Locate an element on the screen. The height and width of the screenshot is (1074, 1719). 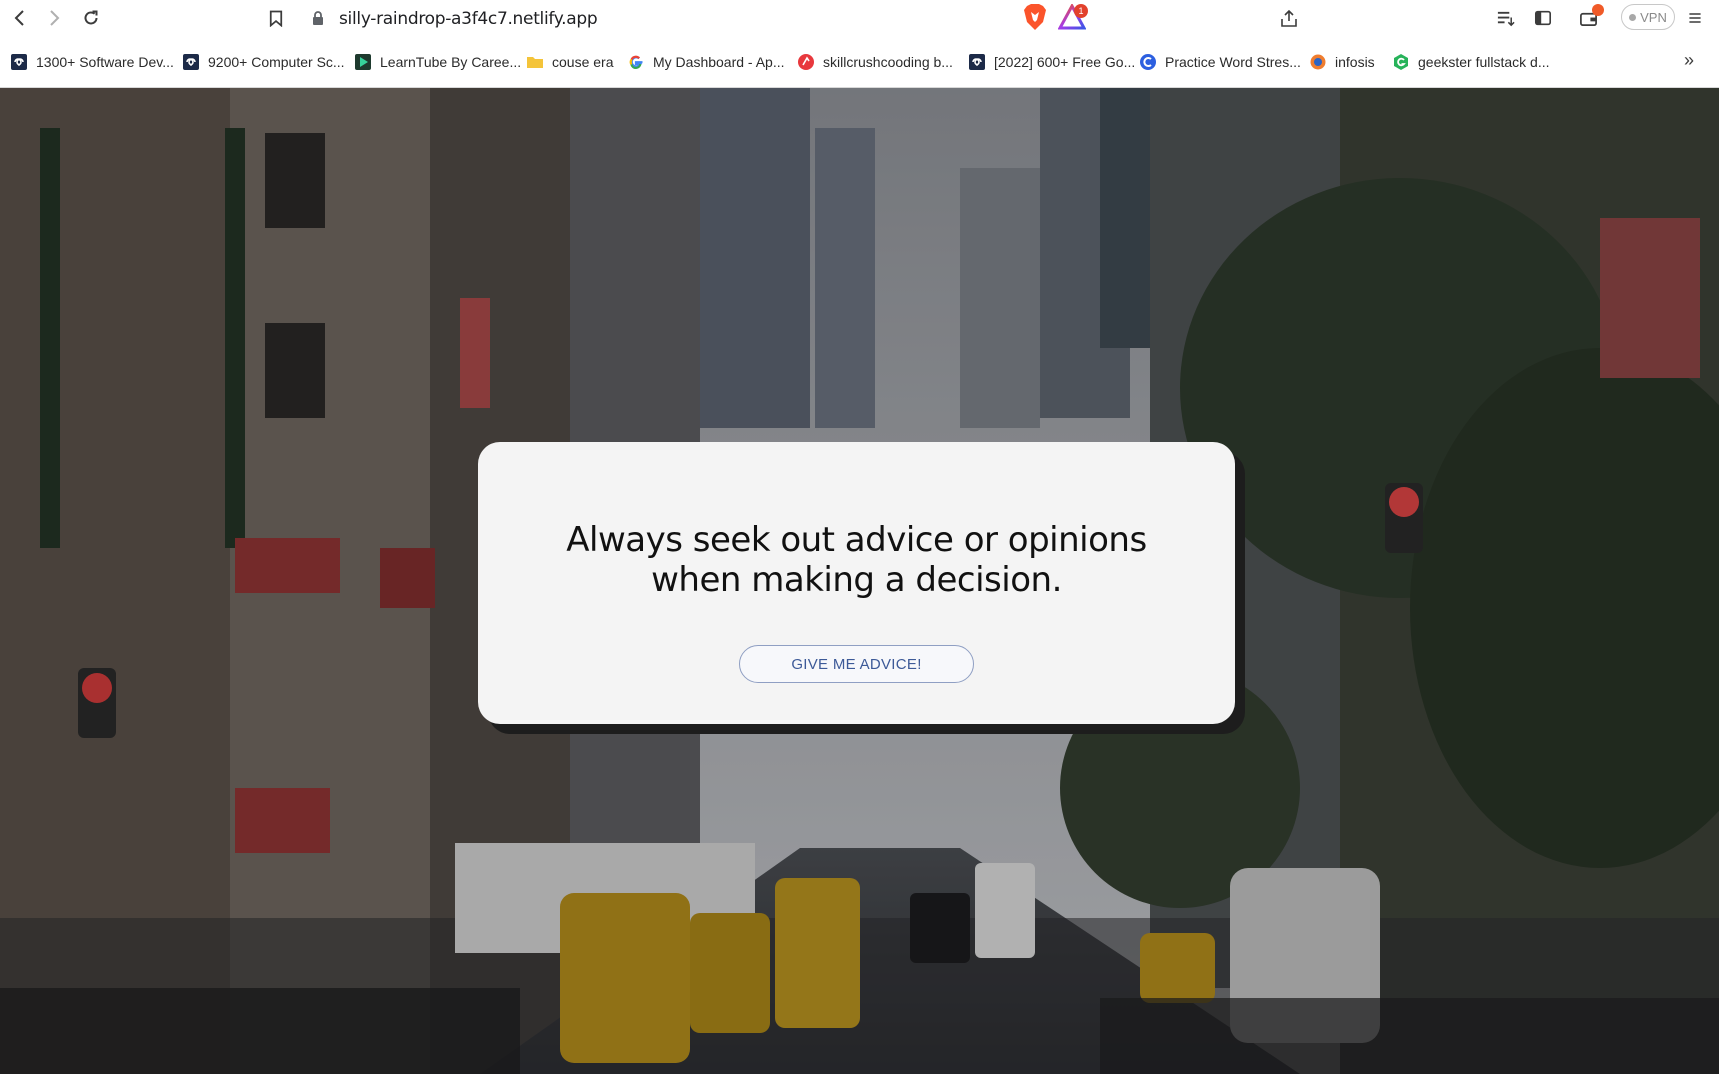
bookmark-label: infosis is located at coordinates (1355, 62).